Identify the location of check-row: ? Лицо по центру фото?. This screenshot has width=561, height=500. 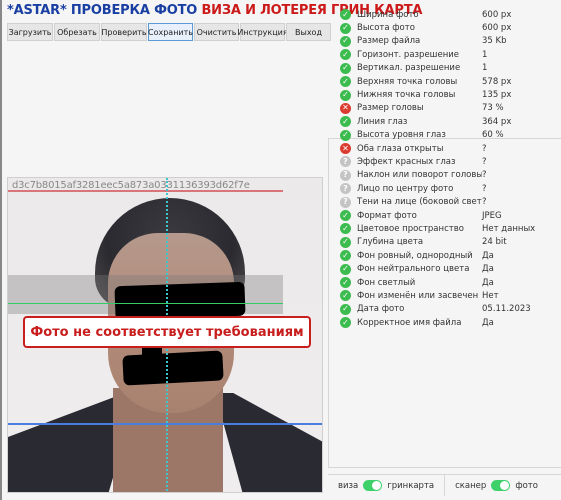
(450, 188).